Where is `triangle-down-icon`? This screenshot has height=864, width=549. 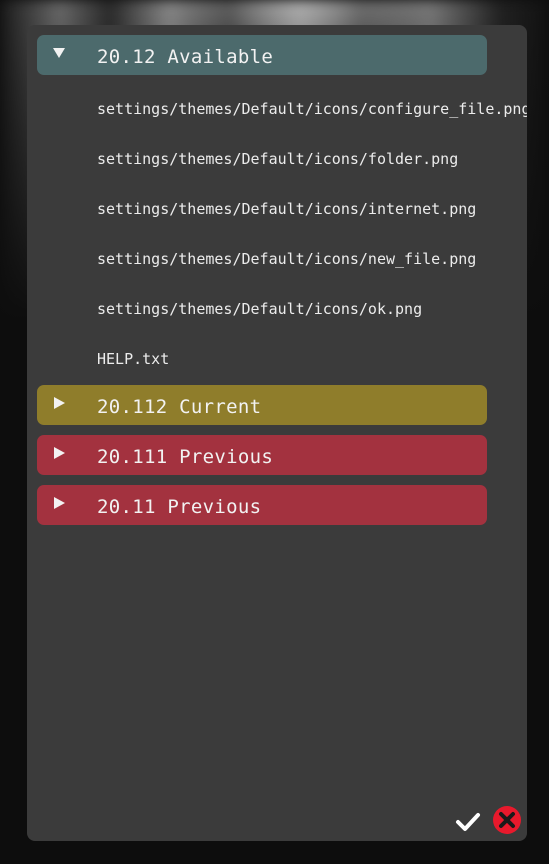
triangle-down-icon is located at coordinates (59, 53).